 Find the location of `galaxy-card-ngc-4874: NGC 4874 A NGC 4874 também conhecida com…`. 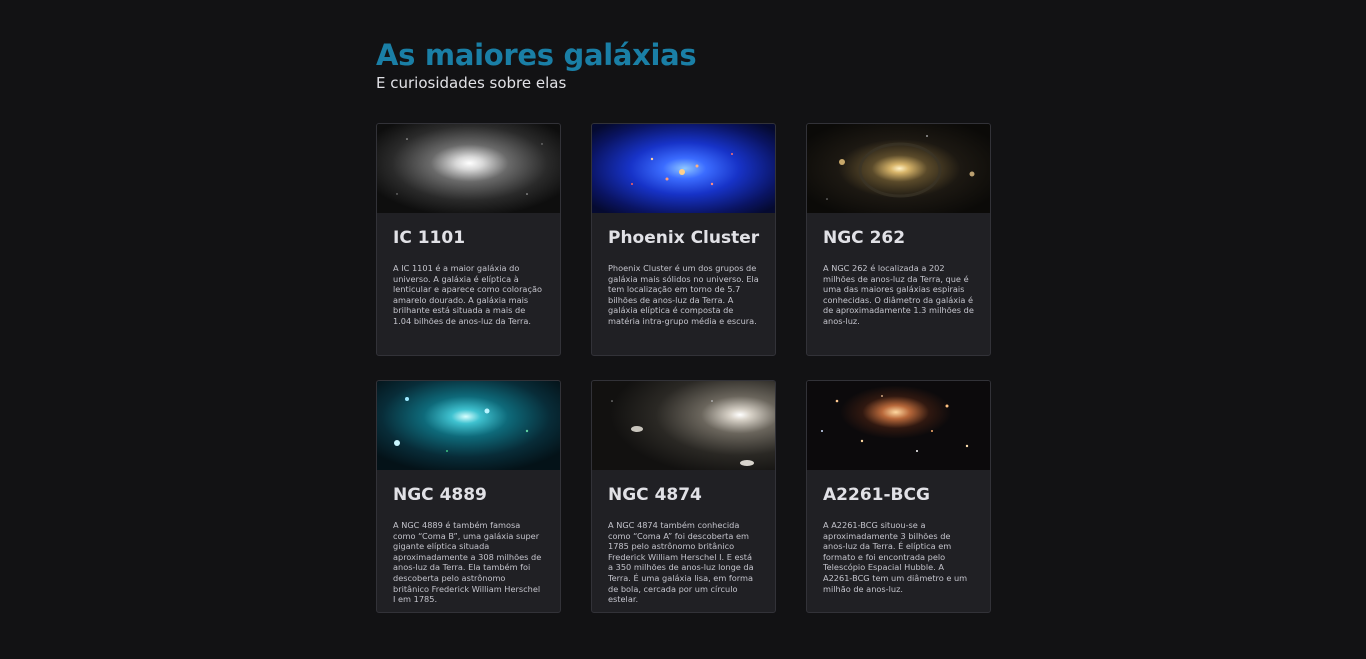

galaxy-card-ngc-4874: NGC 4874 A NGC 4874 também conhecida com… is located at coordinates (683, 496).